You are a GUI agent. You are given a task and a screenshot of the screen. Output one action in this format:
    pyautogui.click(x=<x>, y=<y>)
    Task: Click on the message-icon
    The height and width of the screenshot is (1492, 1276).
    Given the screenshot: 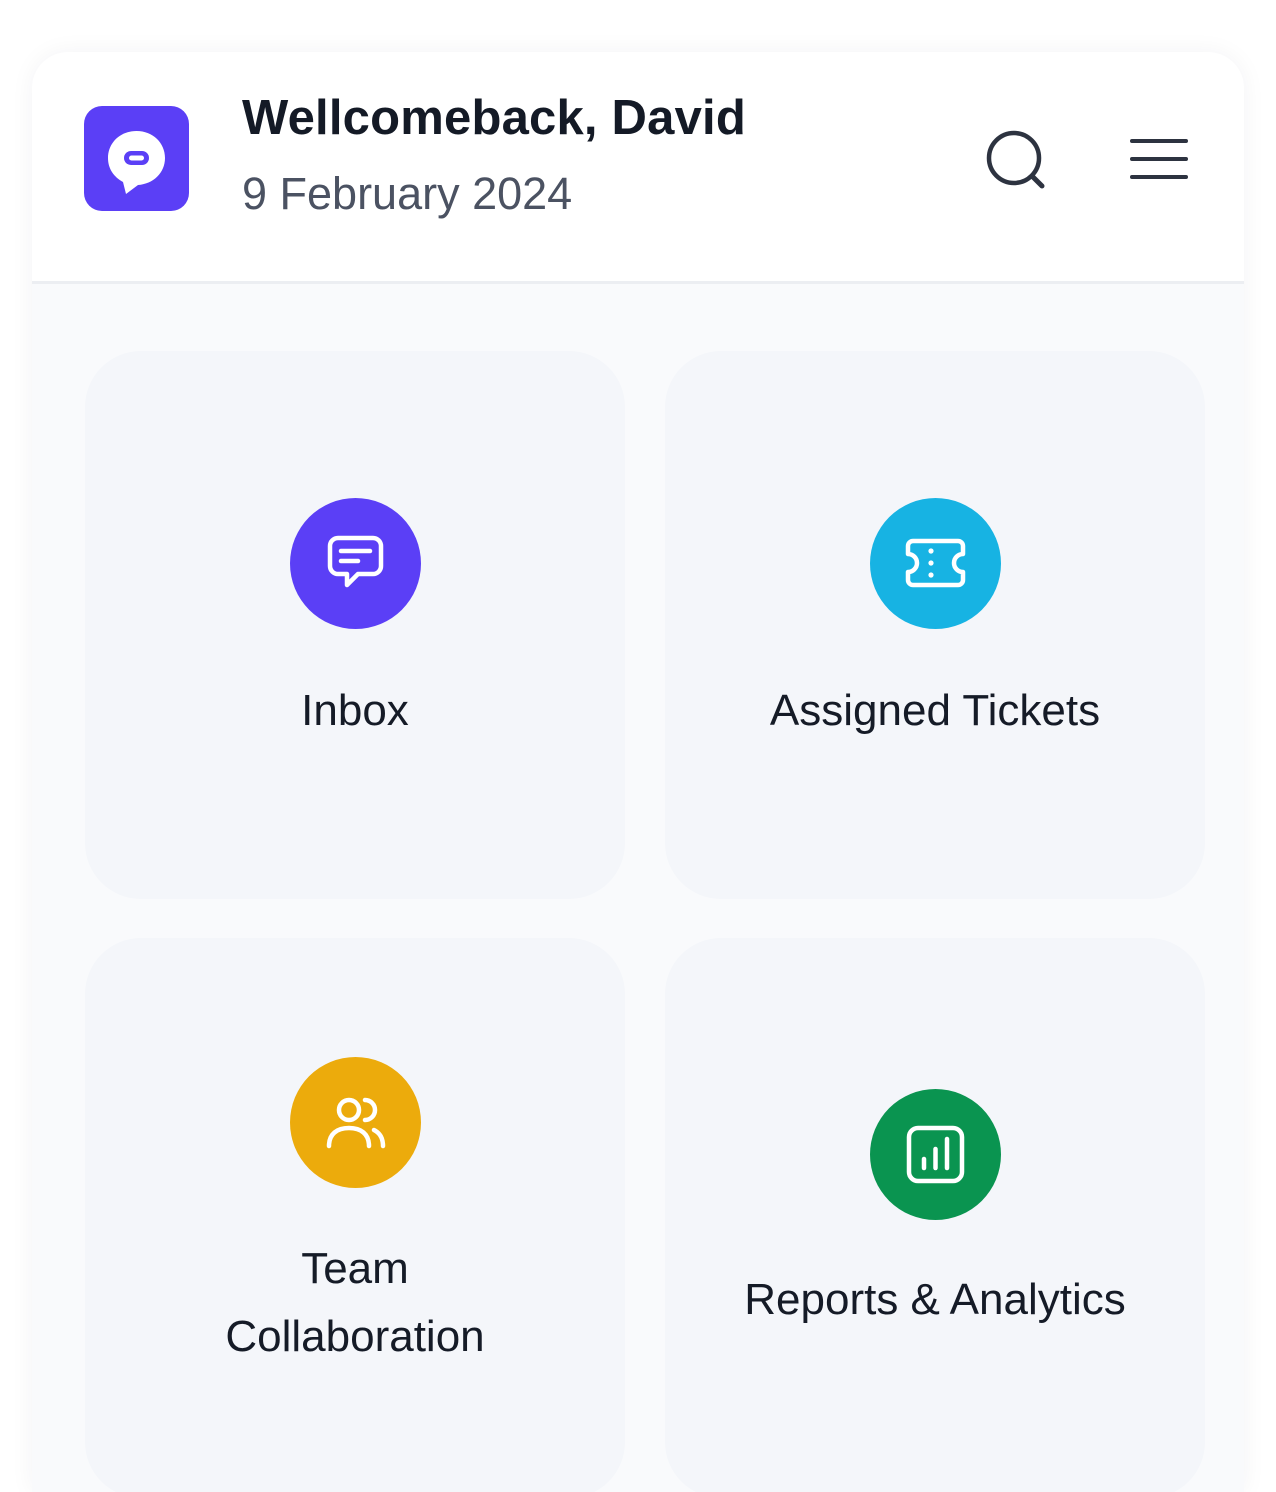 What is the action you would take?
    pyautogui.click(x=355, y=561)
    